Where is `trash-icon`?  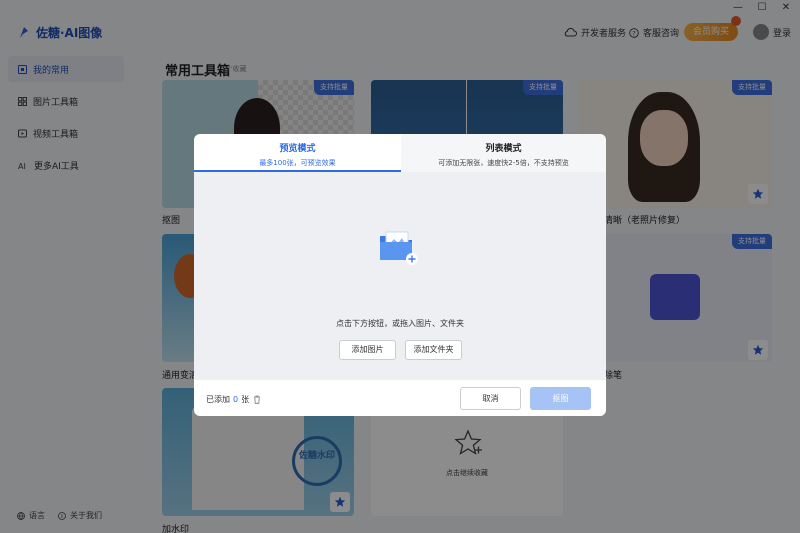
trash-icon is located at coordinates (257, 399).